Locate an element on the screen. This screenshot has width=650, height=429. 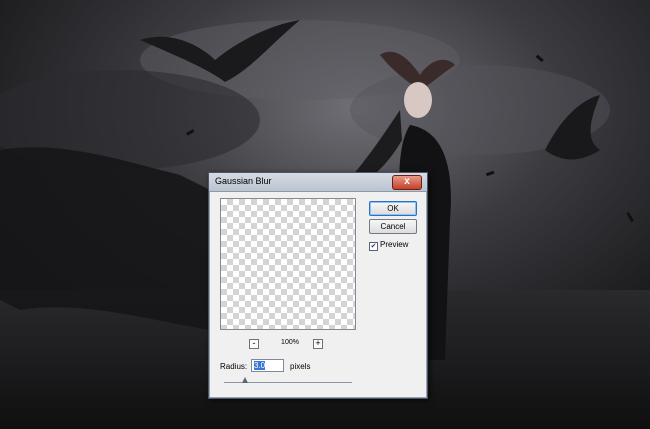
checkmark-icon: ✔ is located at coordinates (373, 246).